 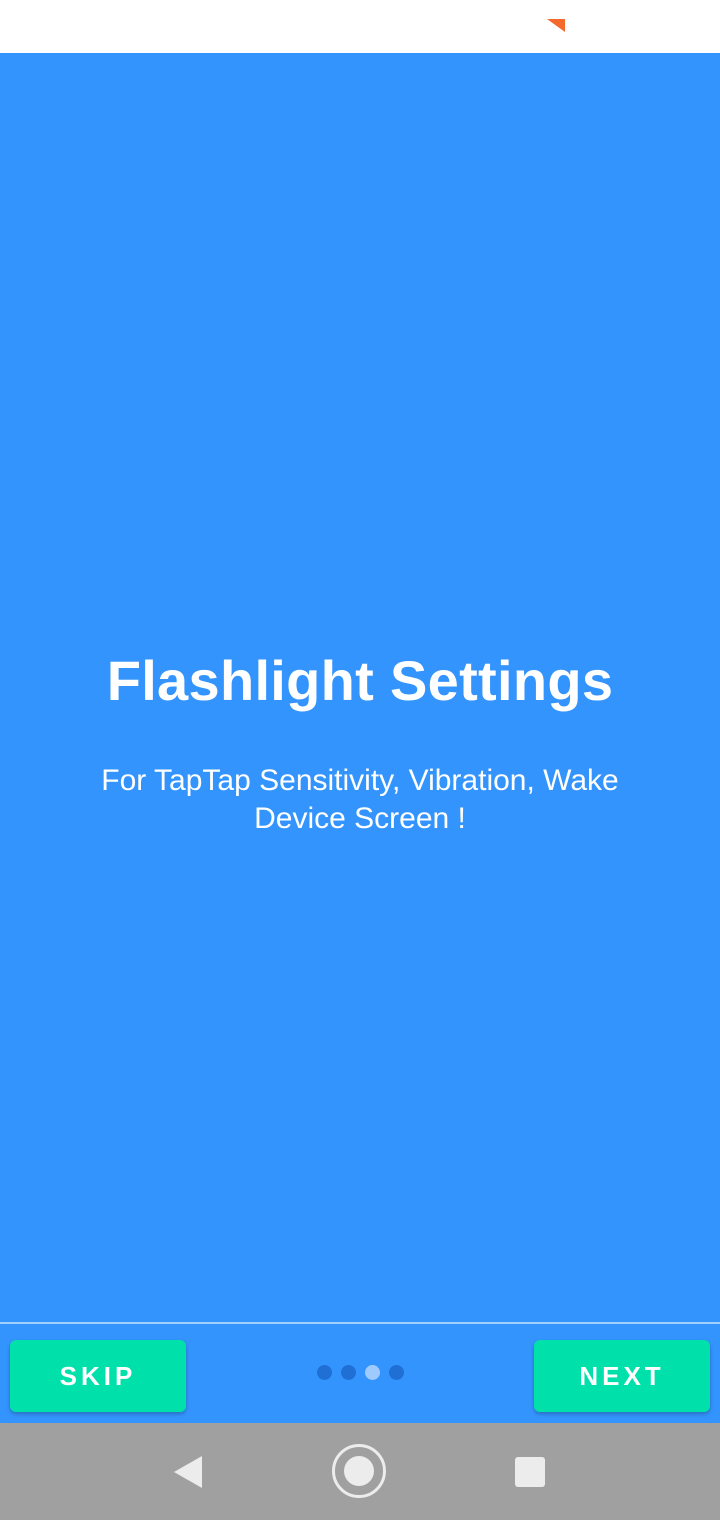 I want to click on page-indicator, so click(x=360, y=1372).